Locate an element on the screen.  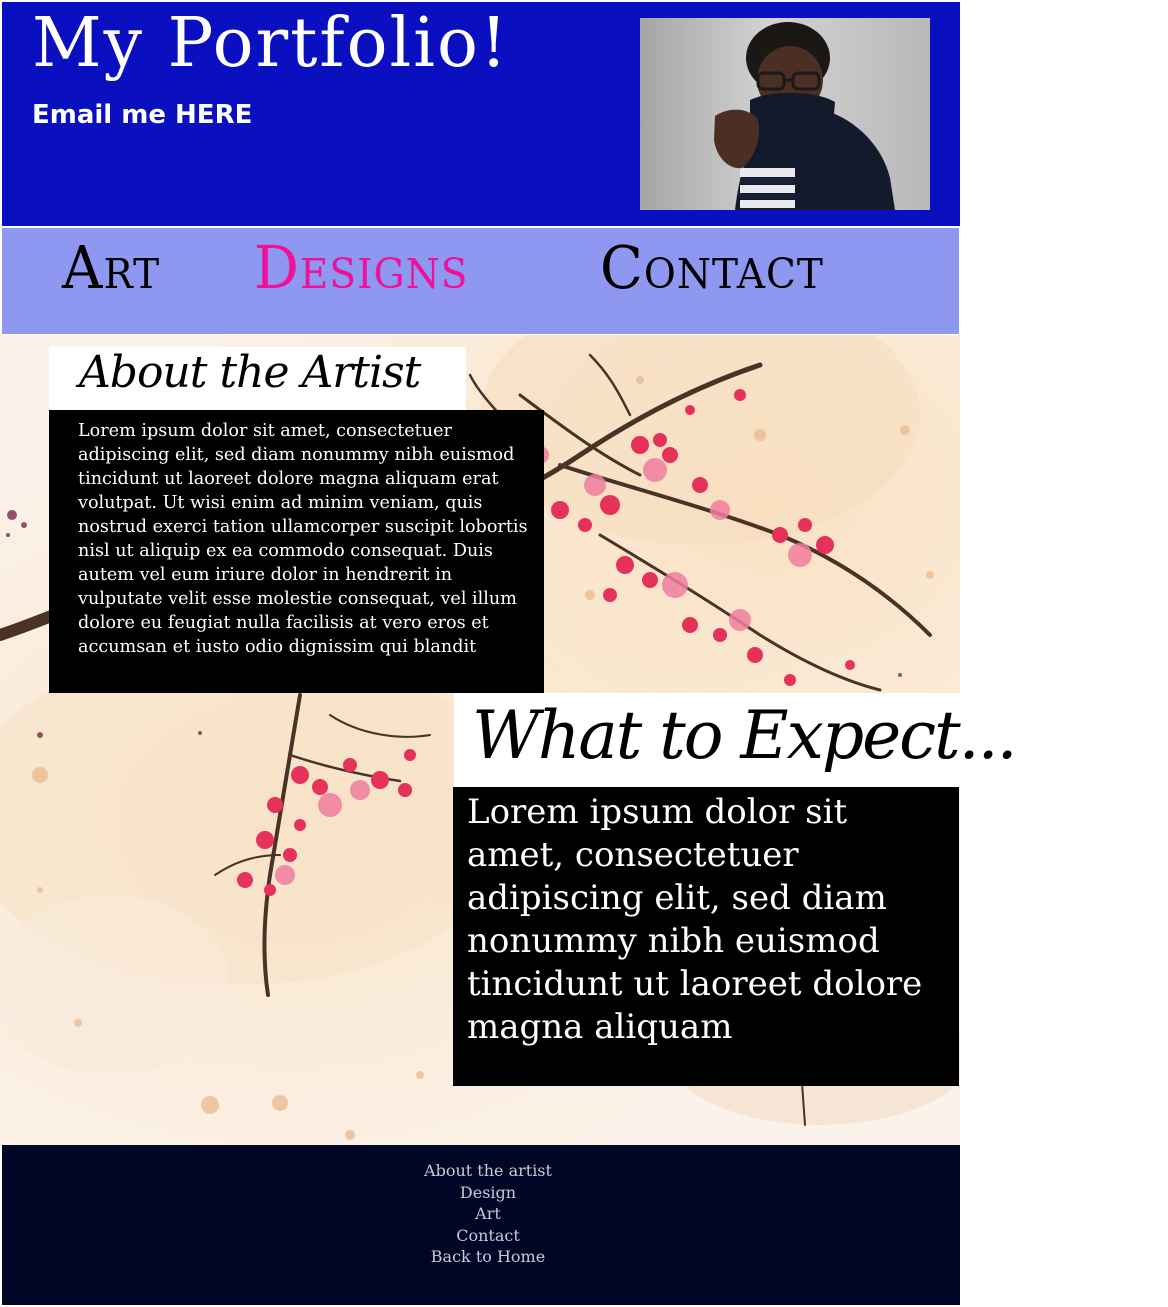
footer-link-contact: Contact is located at coordinates (488, 1235).